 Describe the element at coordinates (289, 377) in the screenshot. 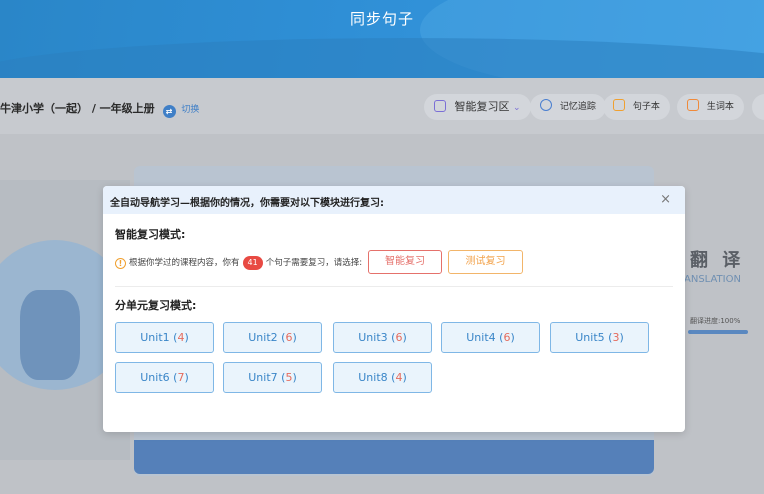

I see `unit-count: 5` at that location.